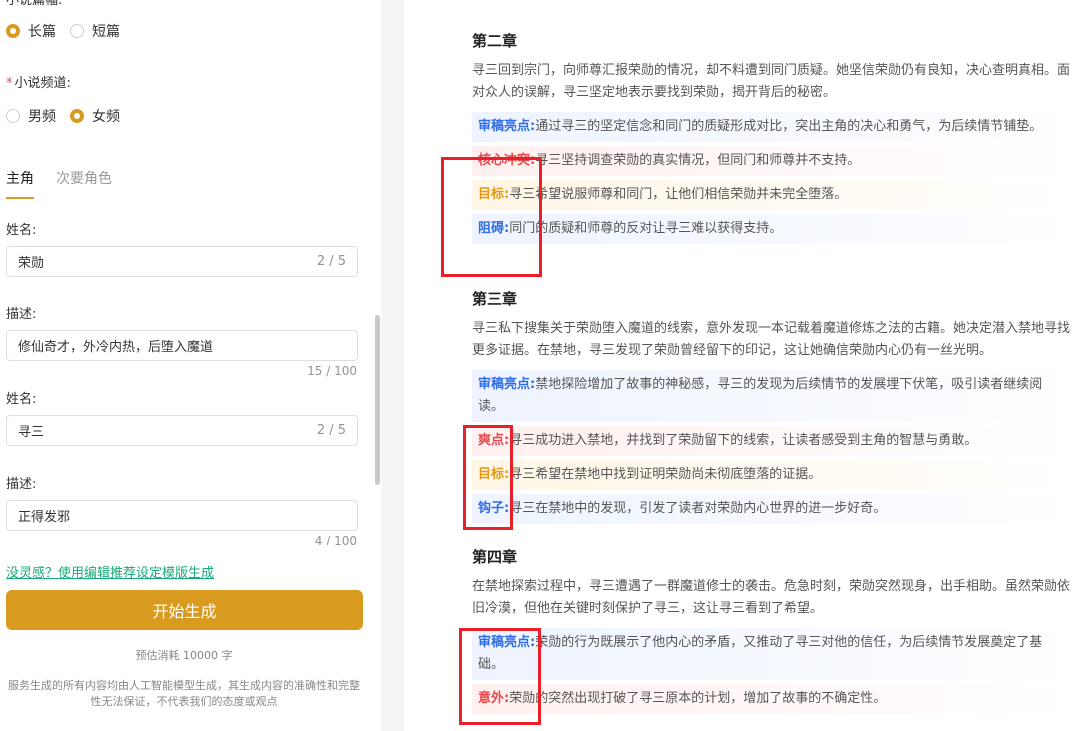 The image size is (1080, 731). What do you see at coordinates (184, 610) in the screenshot?
I see `start-generate-button: 开始生成` at bounding box center [184, 610].